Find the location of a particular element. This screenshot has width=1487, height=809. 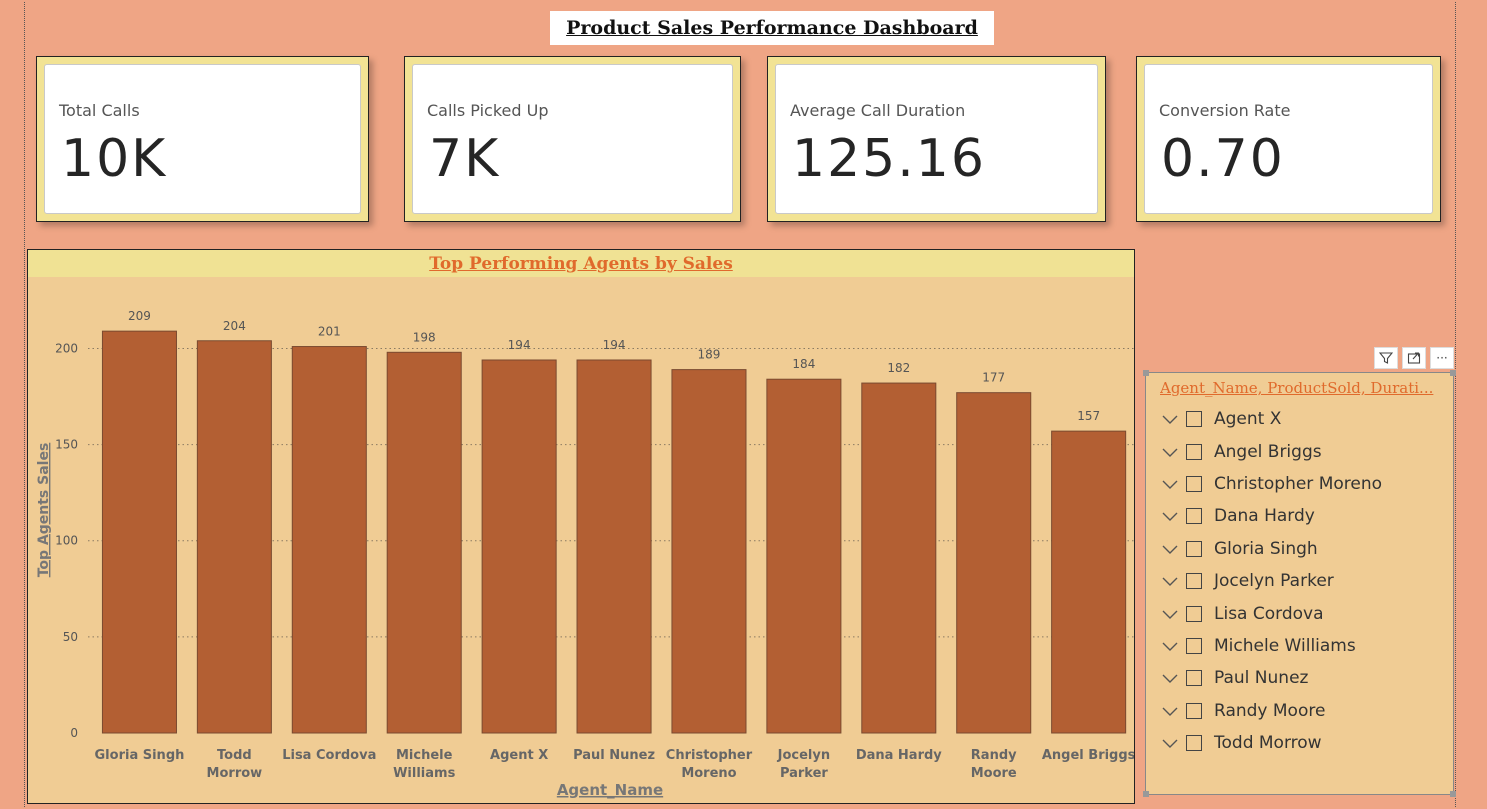

kpi-value: 7K is located at coordinates (465, 159).